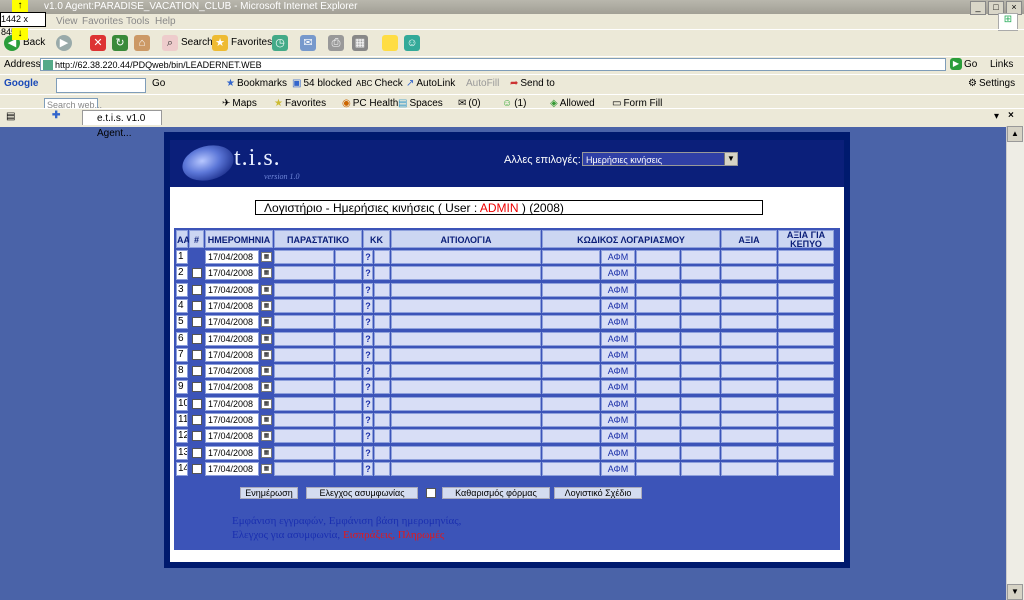  Describe the element at coordinates (64, 43) in the screenshot. I see `forward-button: ▶` at that location.